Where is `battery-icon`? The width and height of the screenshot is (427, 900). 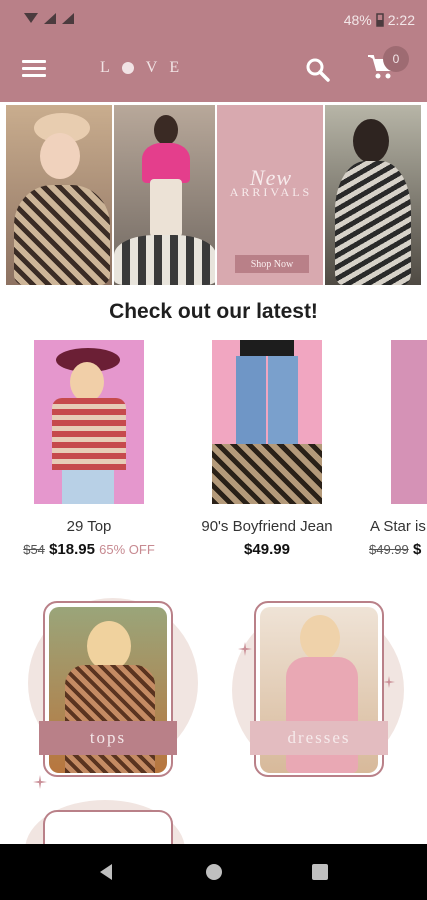 battery-icon is located at coordinates (380, 20).